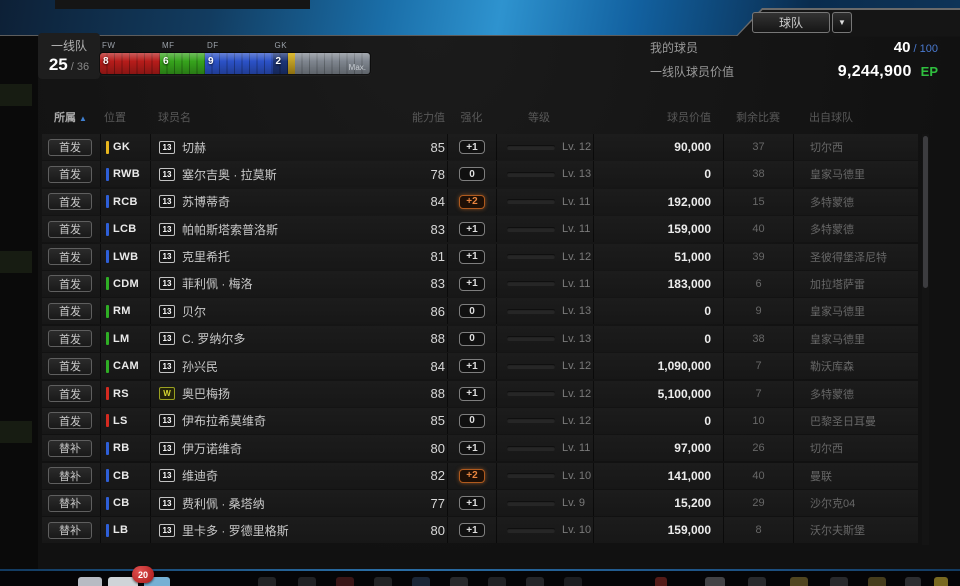  I want to click on table-row: 首发 GK 13 切赫 85 +1 Lv. 12 90,000 37 切尔西, so click(480, 147).